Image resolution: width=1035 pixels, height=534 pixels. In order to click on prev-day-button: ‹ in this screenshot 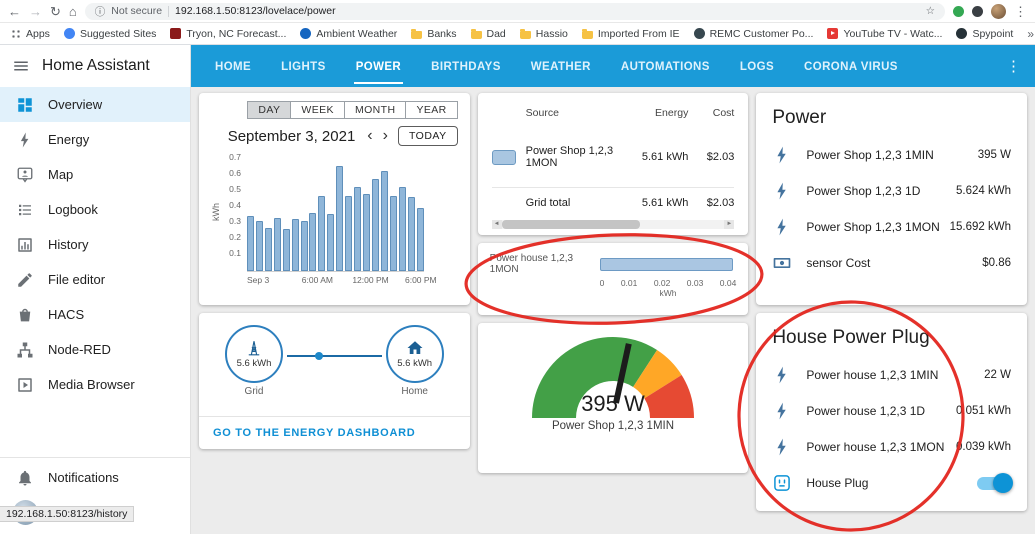, I will do `click(369, 136)`.